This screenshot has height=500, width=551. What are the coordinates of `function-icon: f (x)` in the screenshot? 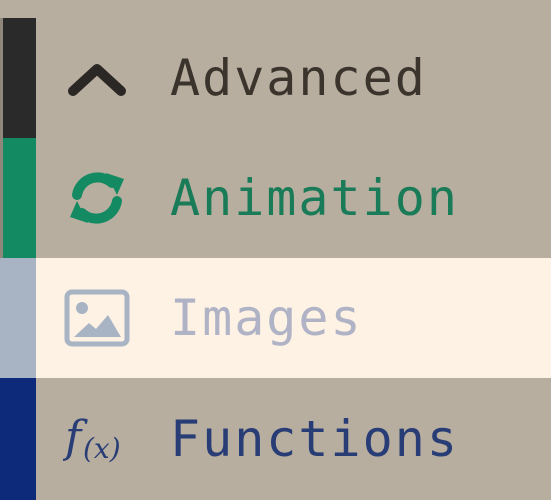 It's located at (97, 438).